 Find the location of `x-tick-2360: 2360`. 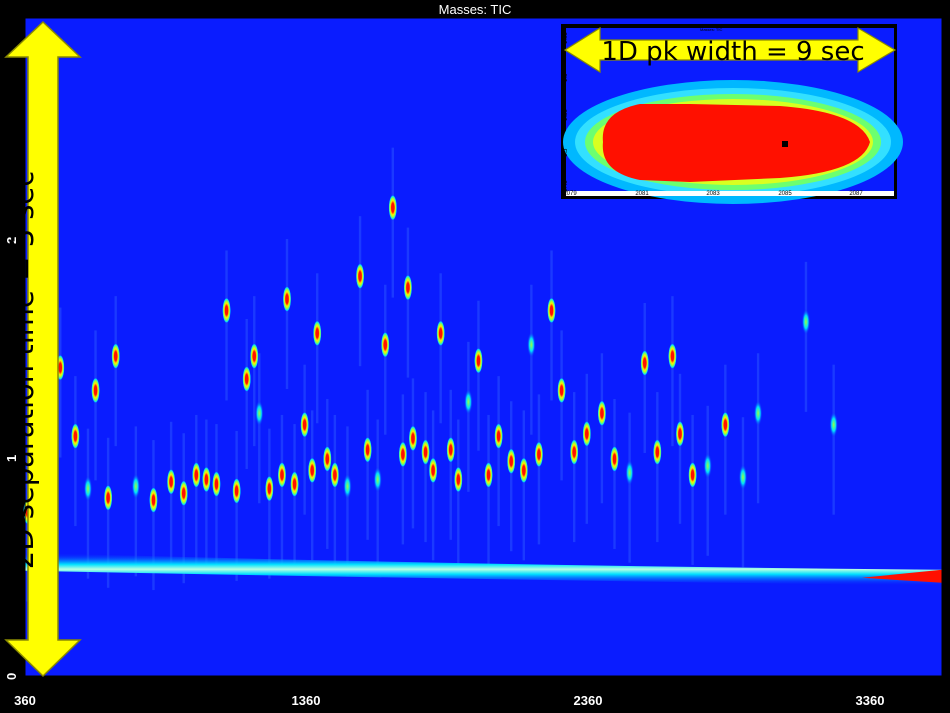

x-tick-2360: 2360 is located at coordinates (588, 700).